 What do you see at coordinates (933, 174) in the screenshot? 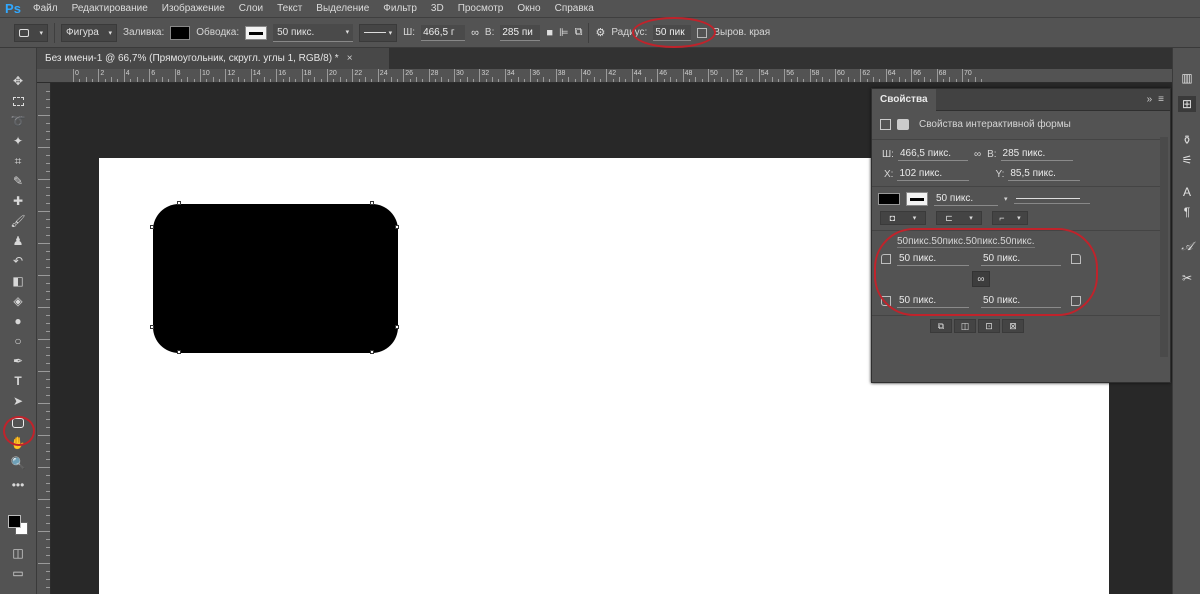
I see `x-field: 102 пикс.` at bounding box center [933, 174].